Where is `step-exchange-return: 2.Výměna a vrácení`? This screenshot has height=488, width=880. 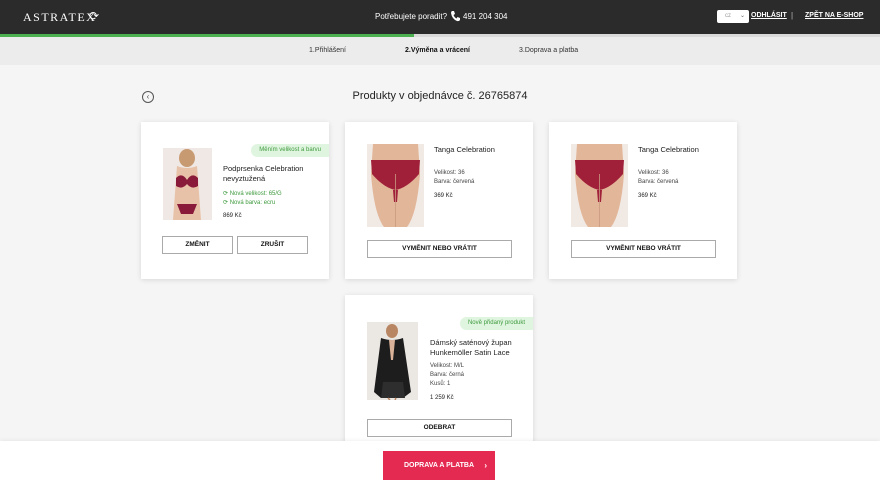 step-exchange-return: 2.Výměna a vrácení is located at coordinates (437, 50).